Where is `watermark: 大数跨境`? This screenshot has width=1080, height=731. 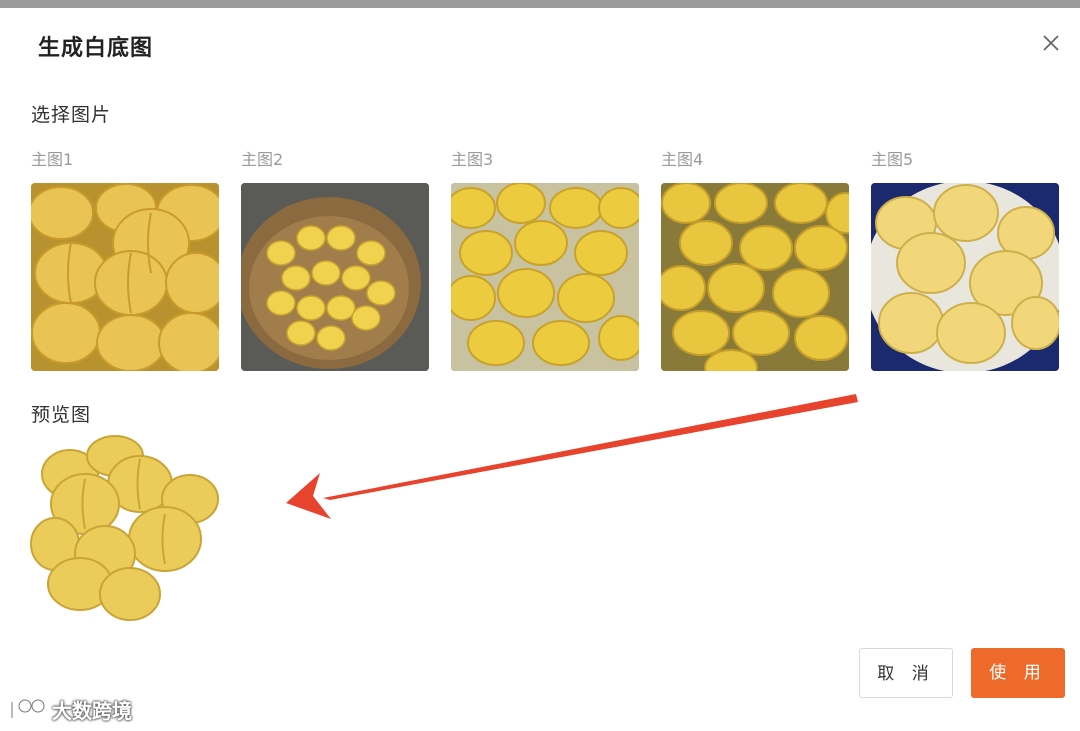
watermark: 大数跨境 is located at coordinates (70, 709).